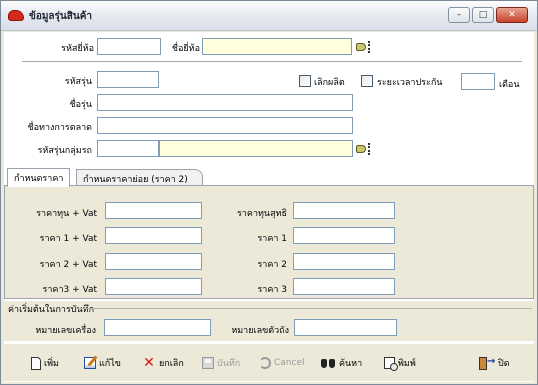 This screenshot has width=538, height=385. I want to click on model-code-label: รหัสรุ่น, so click(78, 82).